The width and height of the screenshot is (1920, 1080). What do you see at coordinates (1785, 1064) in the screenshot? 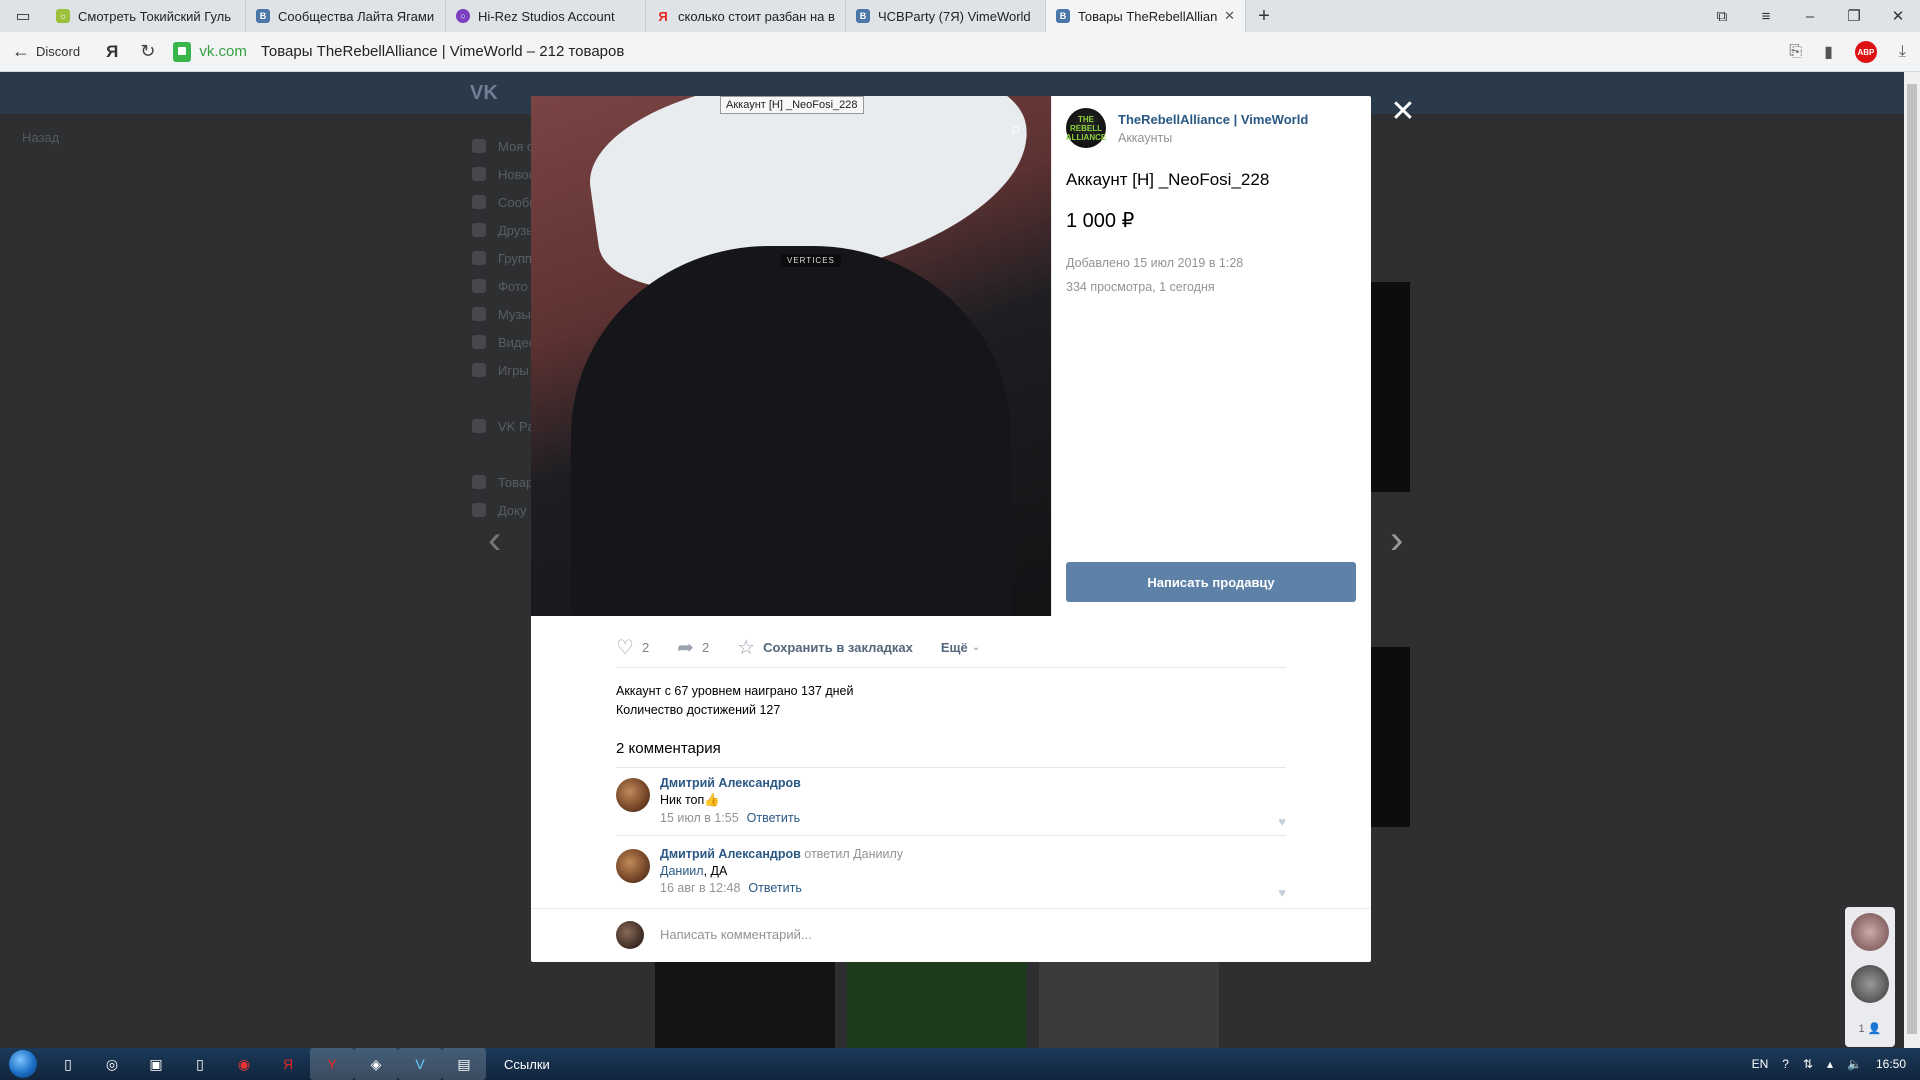
I see `help-icon: ?` at bounding box center [1785, 1064].